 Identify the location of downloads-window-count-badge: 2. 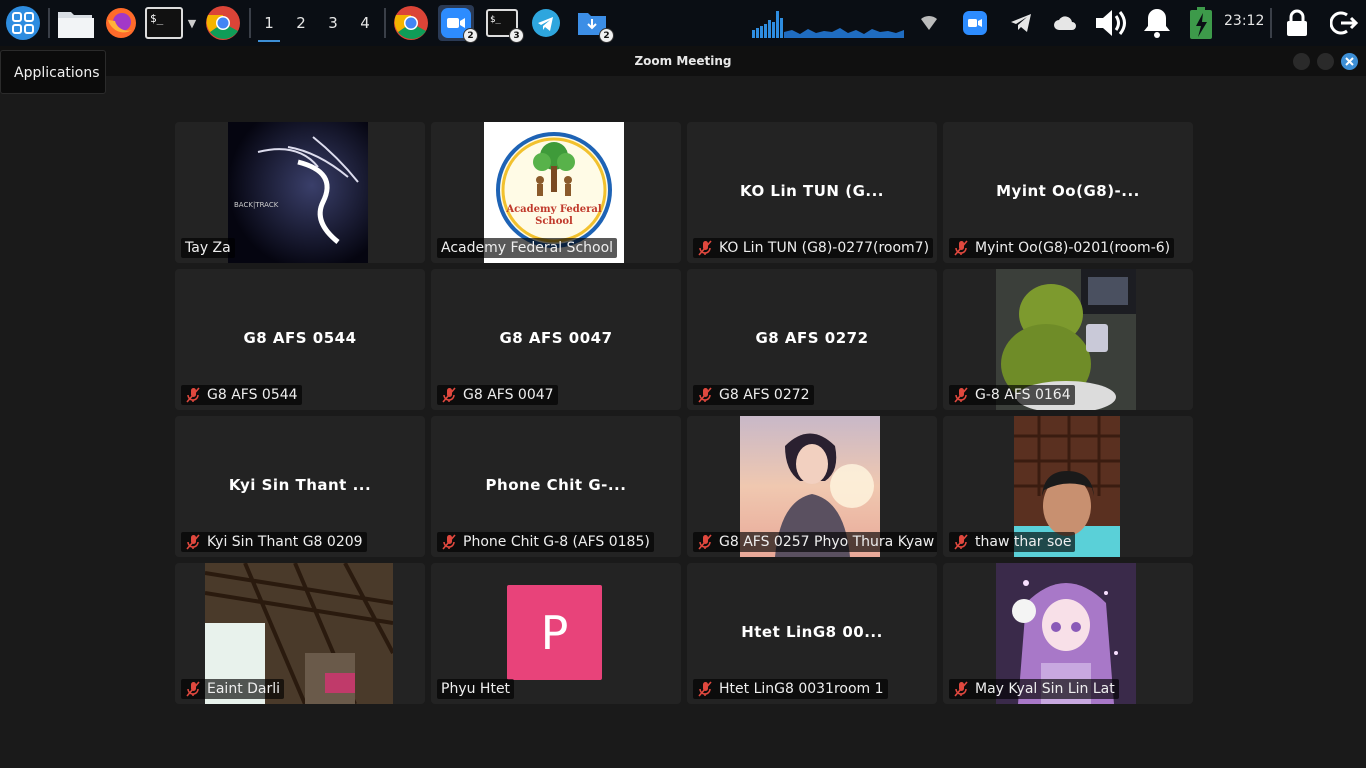
(606, 35).